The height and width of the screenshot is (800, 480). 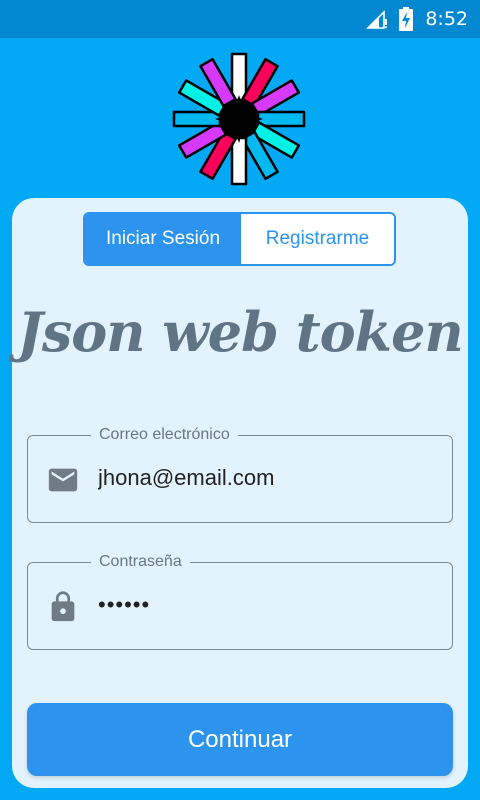 I want to click on email-field: Correo electrónico, so click(x=240, y=473).